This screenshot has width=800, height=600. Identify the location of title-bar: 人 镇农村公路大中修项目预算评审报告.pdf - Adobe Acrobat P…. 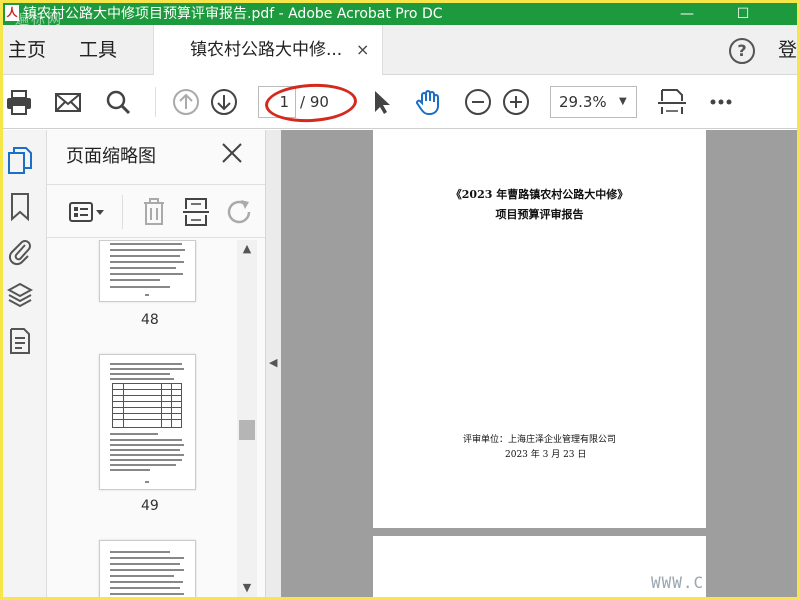
(400, 14).